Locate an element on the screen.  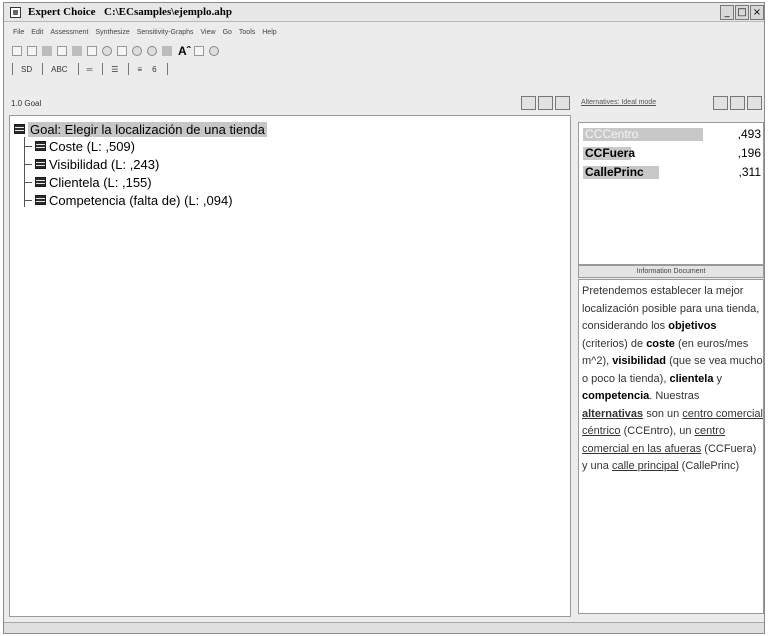
main-toolbar: Aˆ is located at coordinates (118, 51).